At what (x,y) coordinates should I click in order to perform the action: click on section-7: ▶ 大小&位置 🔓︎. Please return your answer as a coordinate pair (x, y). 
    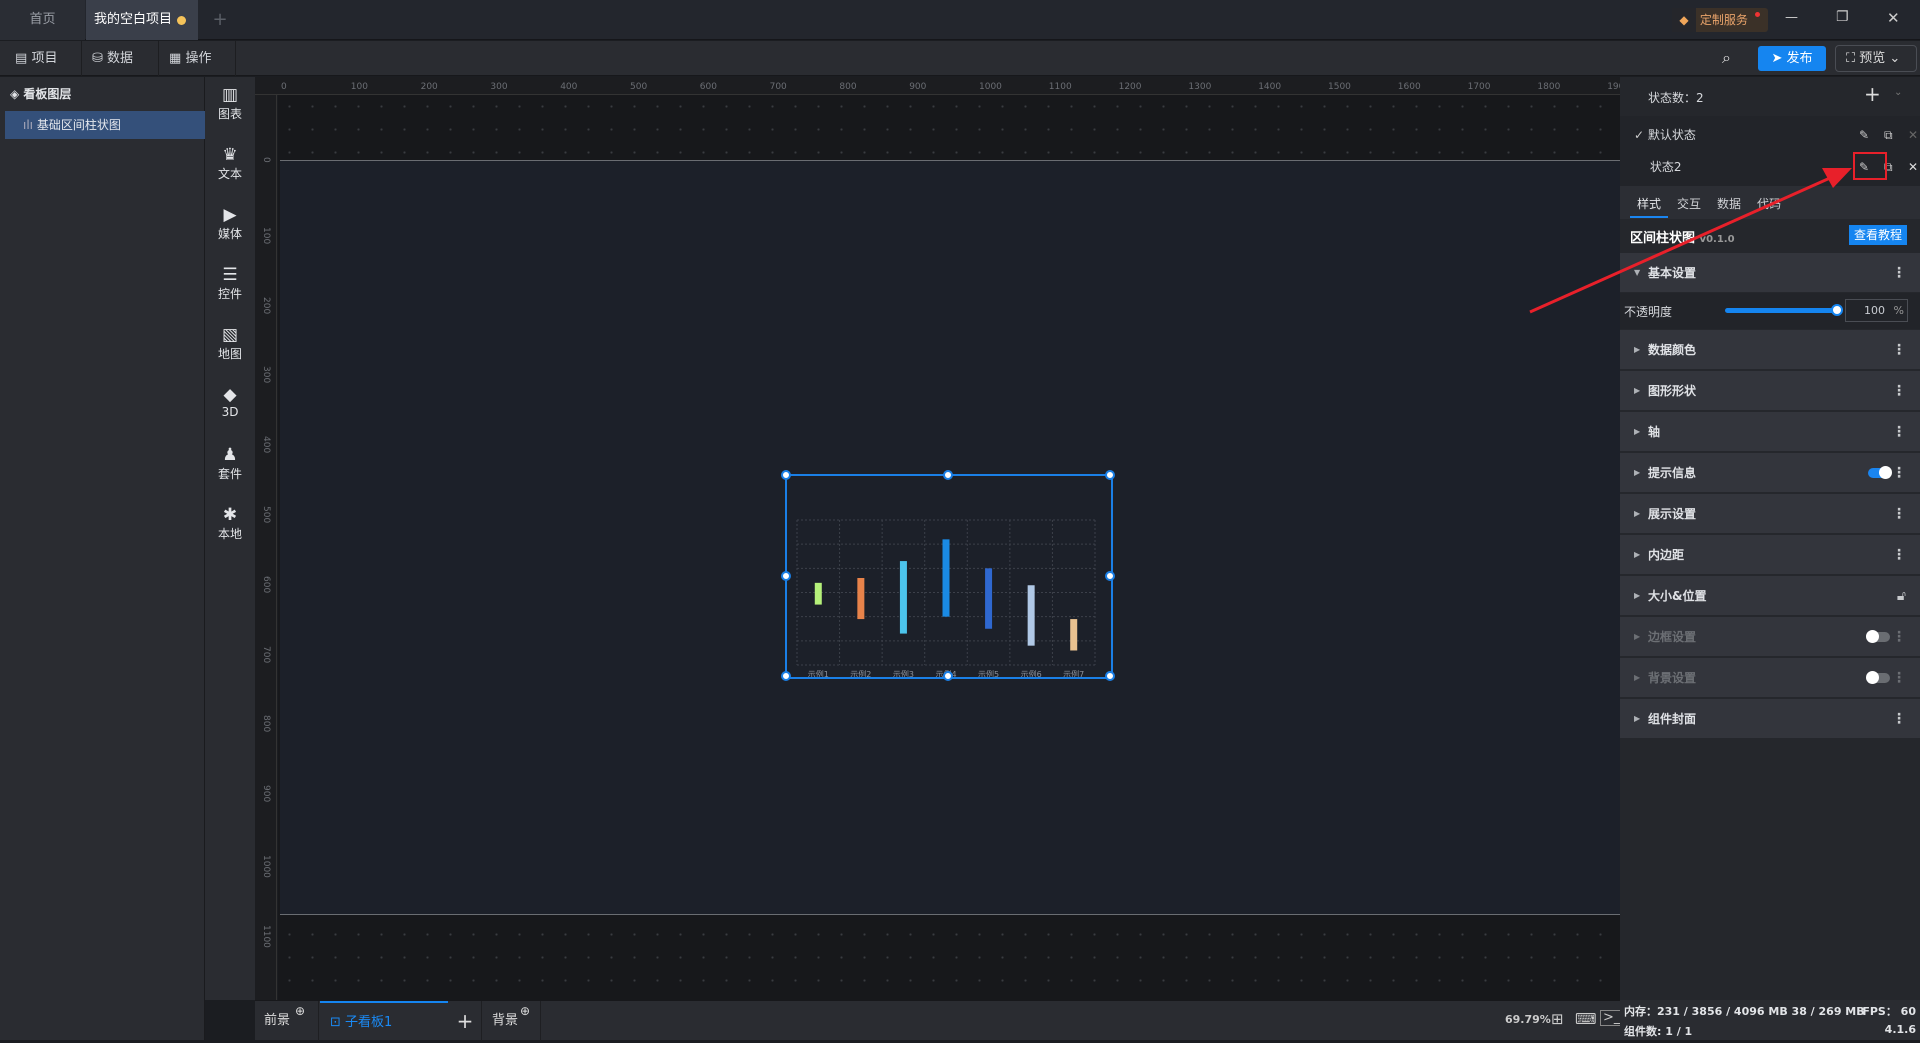
    Looking at the image, I should click on (1770, 596).